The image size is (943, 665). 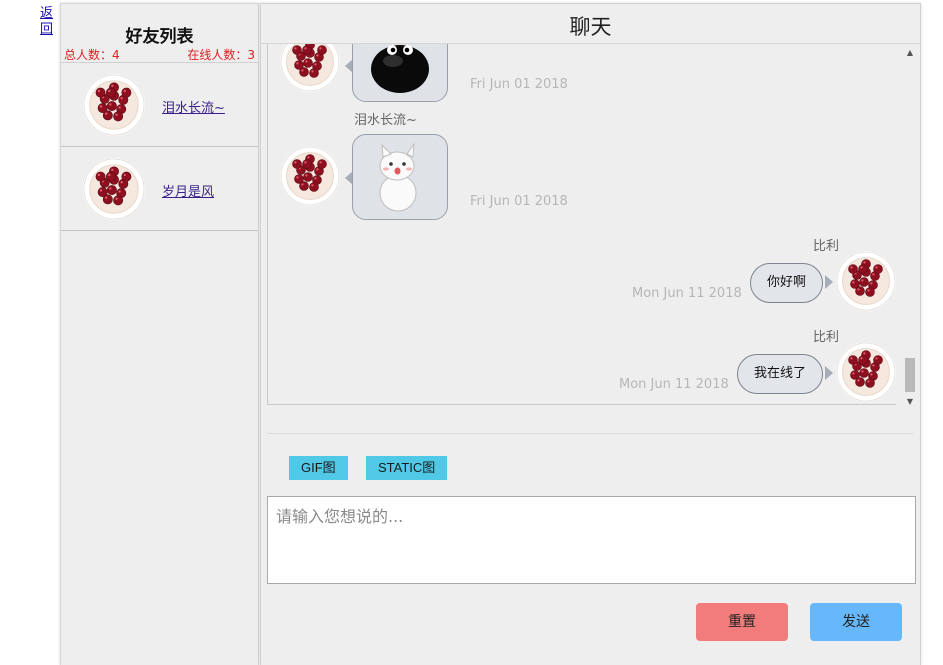 What do you see at coordinates (780, 374) in the screenshot?
I see `message-bubble: 我在线了` at bounding box center [780, 374].